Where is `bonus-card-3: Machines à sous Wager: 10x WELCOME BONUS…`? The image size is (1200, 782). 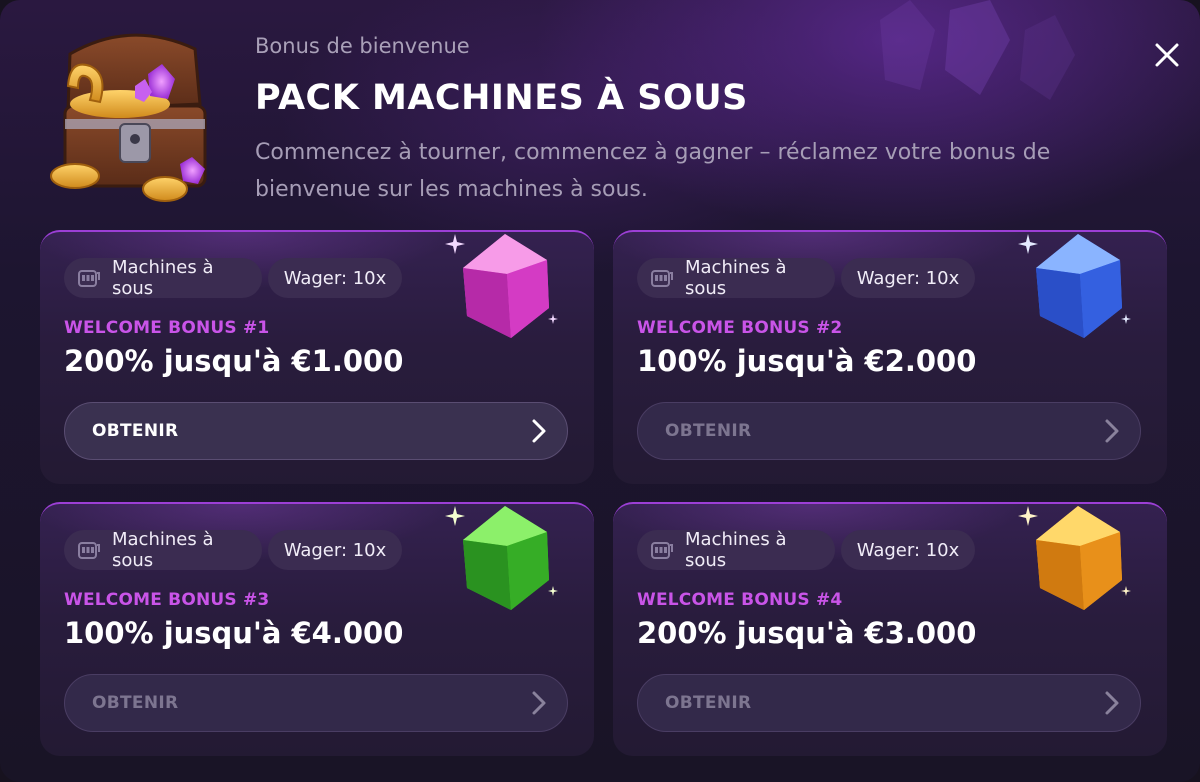
bonus-card-3: Machines à sous Wager: 10x WELCOME BONUS… is located at coordinates (317, 629).